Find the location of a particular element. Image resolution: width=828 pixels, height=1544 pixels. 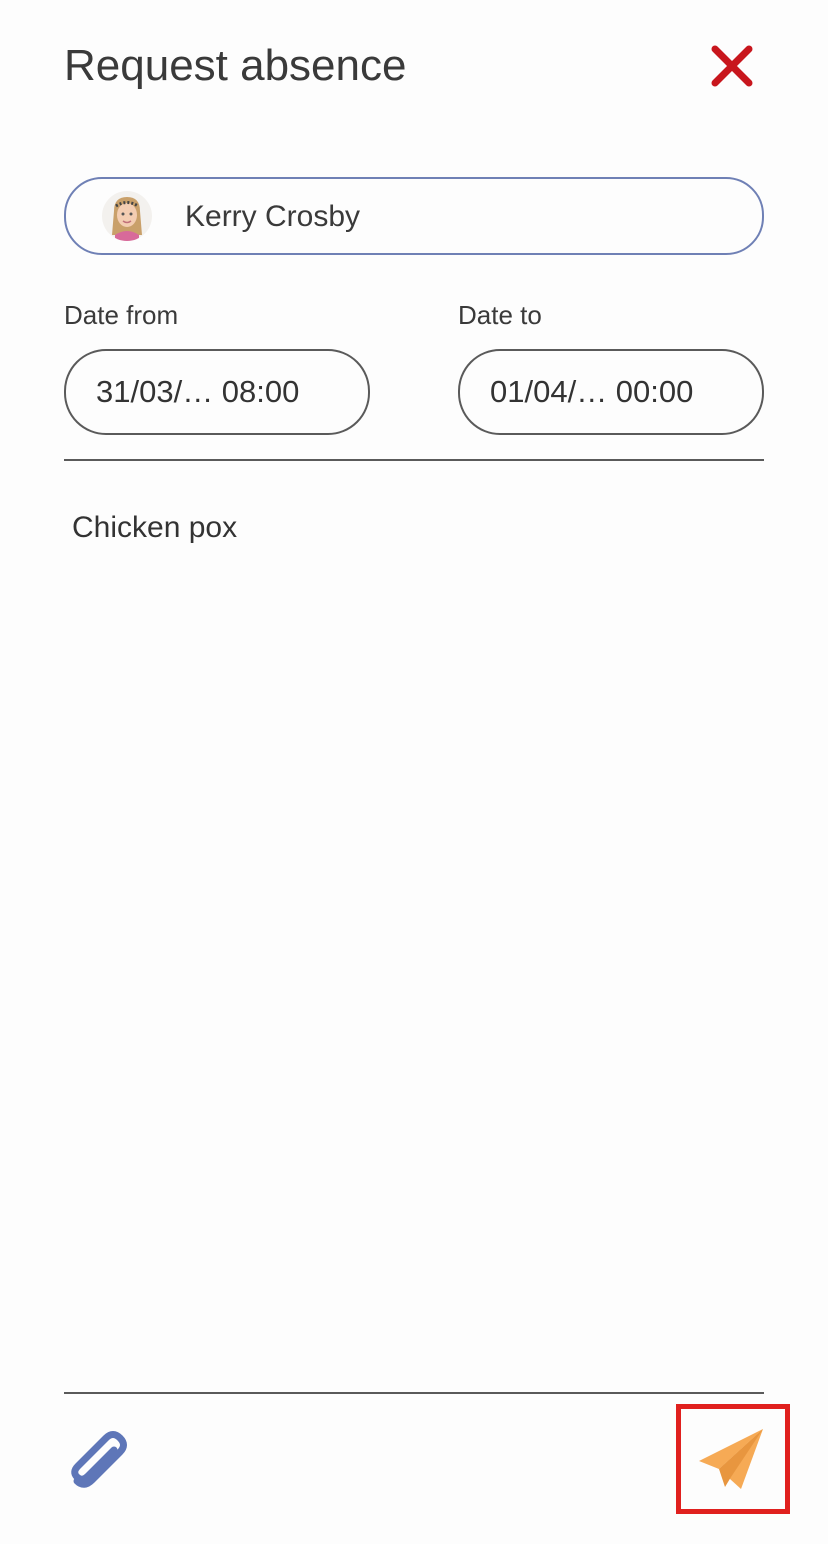

date-from-field: 31/03/… 08:00 is located at coordinates (217, 392).